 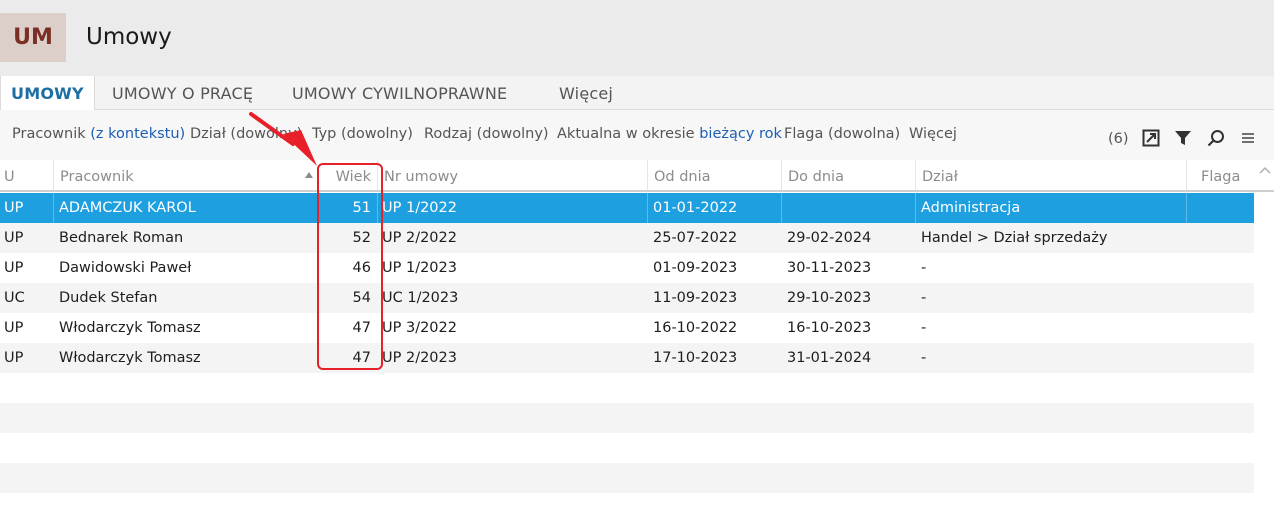 I want to click on cell-wiek: 46, so click(x=361, y=268).